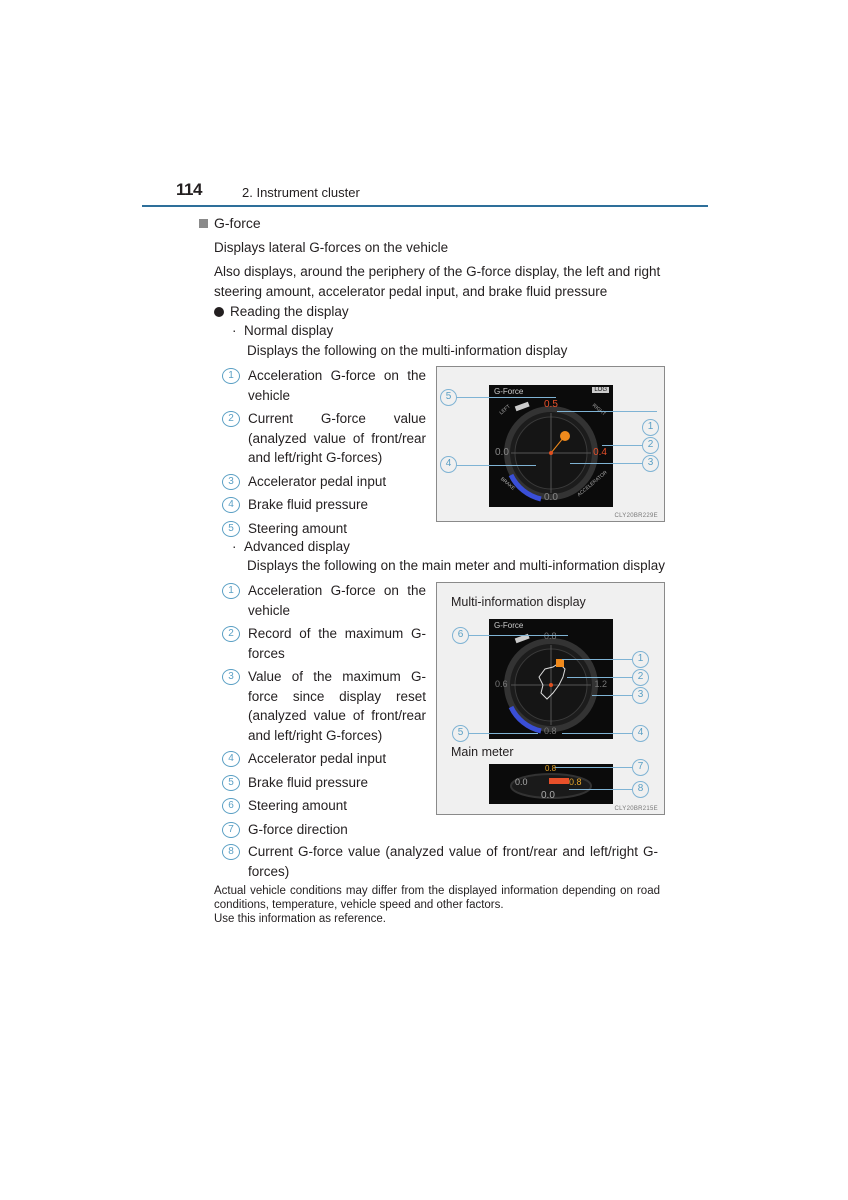 The height and width of the screenshot is (1200, 848). I want to click on number-circle: 7, so click(231, 829).